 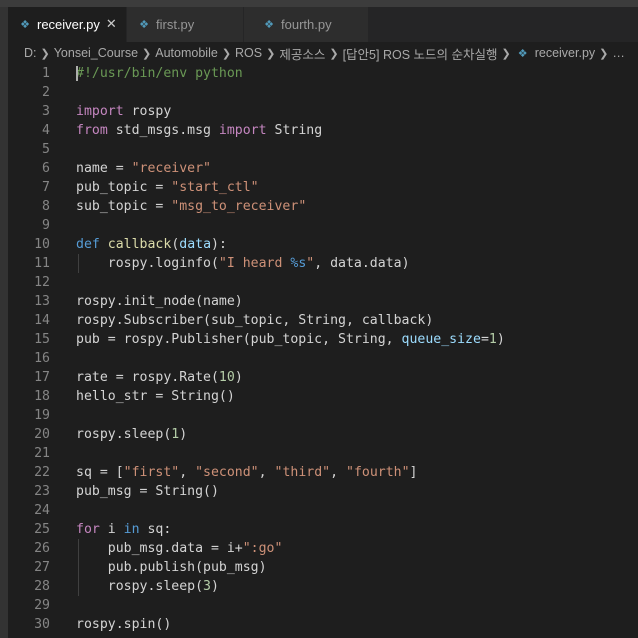 I want to click on code-token: pub.publish(pub_msg), so click(x=171, y=567).